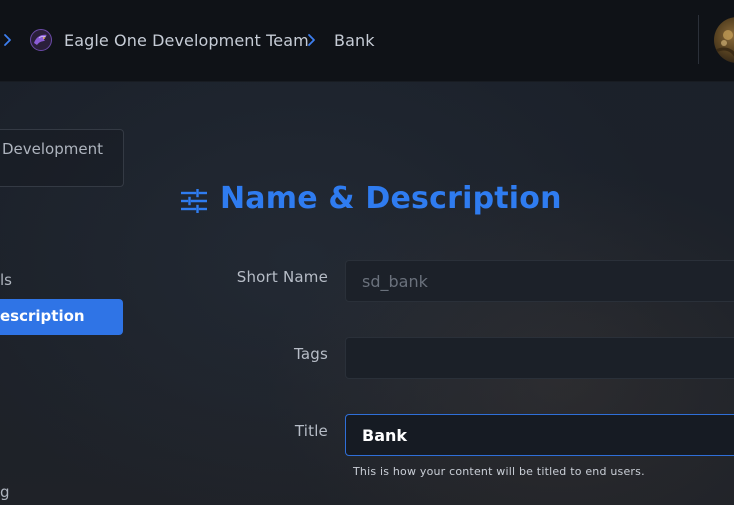 This screenshot has width=734, height=505. What do you see at coordinates (539, 435) in the screenshot?
I see `title-input` at bounding box center [539, 435].